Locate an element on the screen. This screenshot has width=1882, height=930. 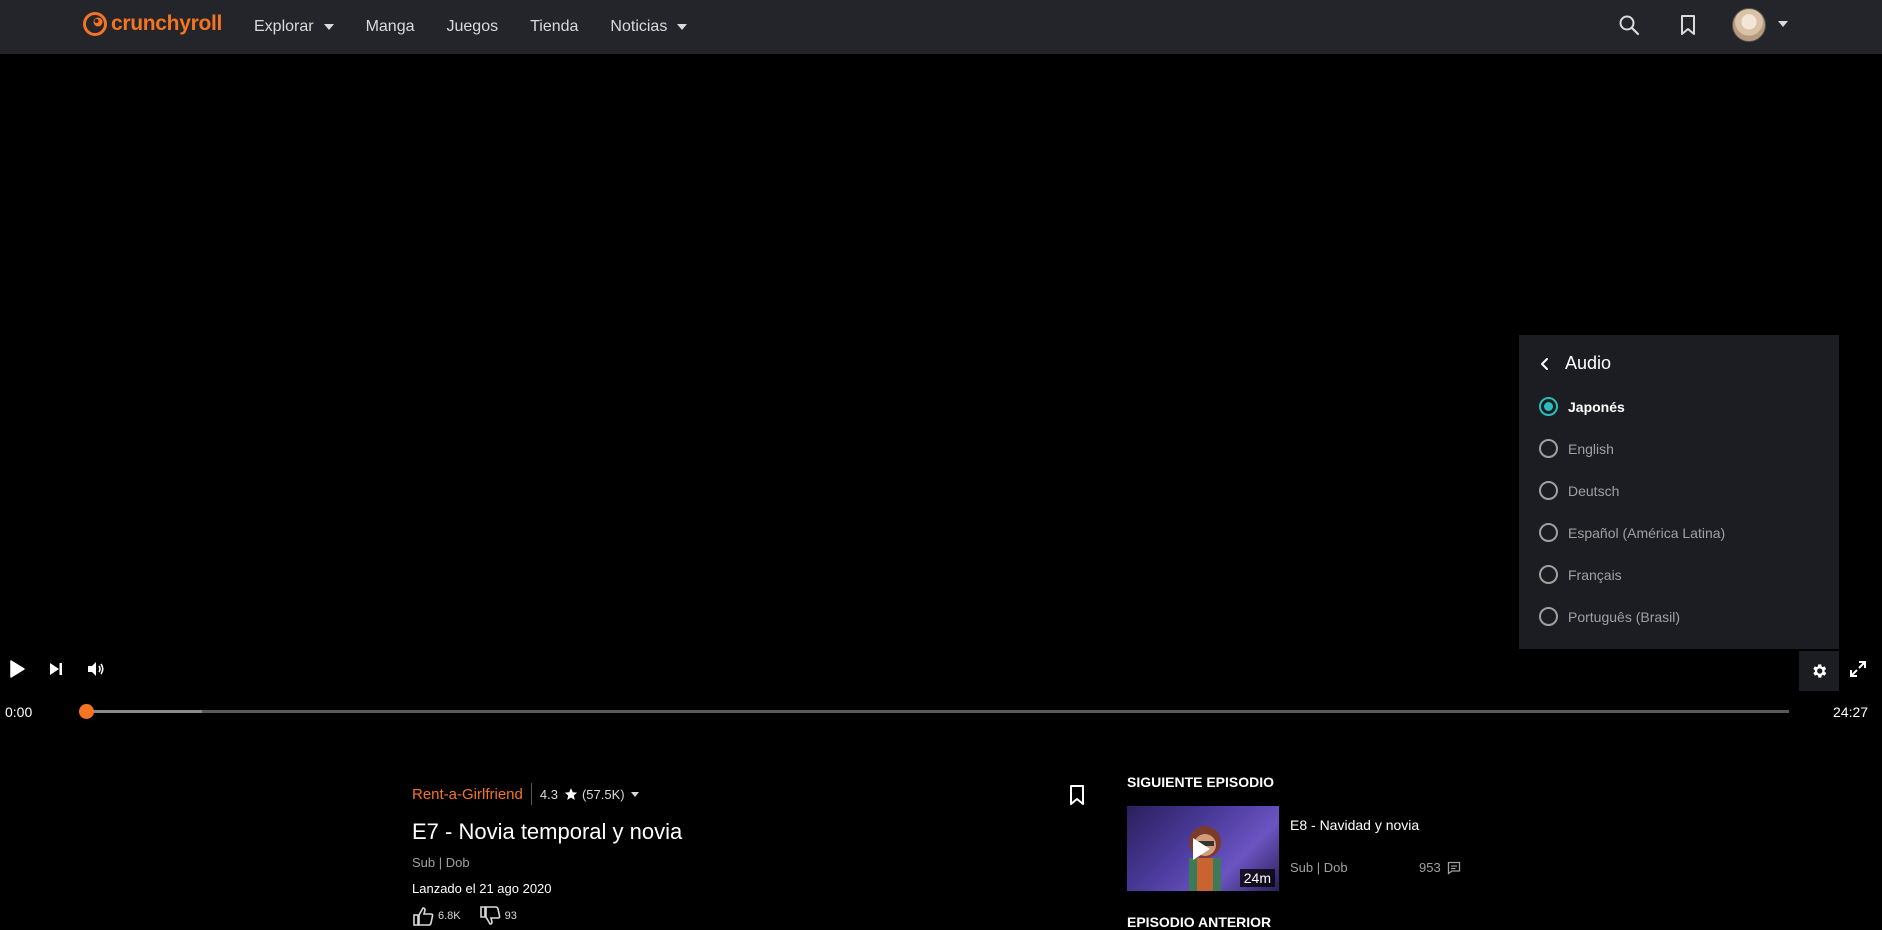
like-dislike-bar: 6.8K 93 is located at coordinates (464, 916).